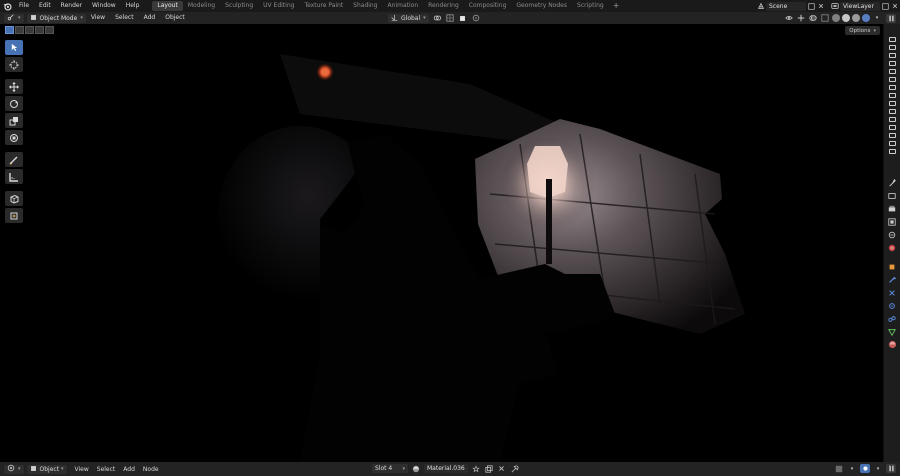 The height and width of the screenshot is (476, 900). I want to click on shader-type-dropdown: Object ▾, so click(46, 469).